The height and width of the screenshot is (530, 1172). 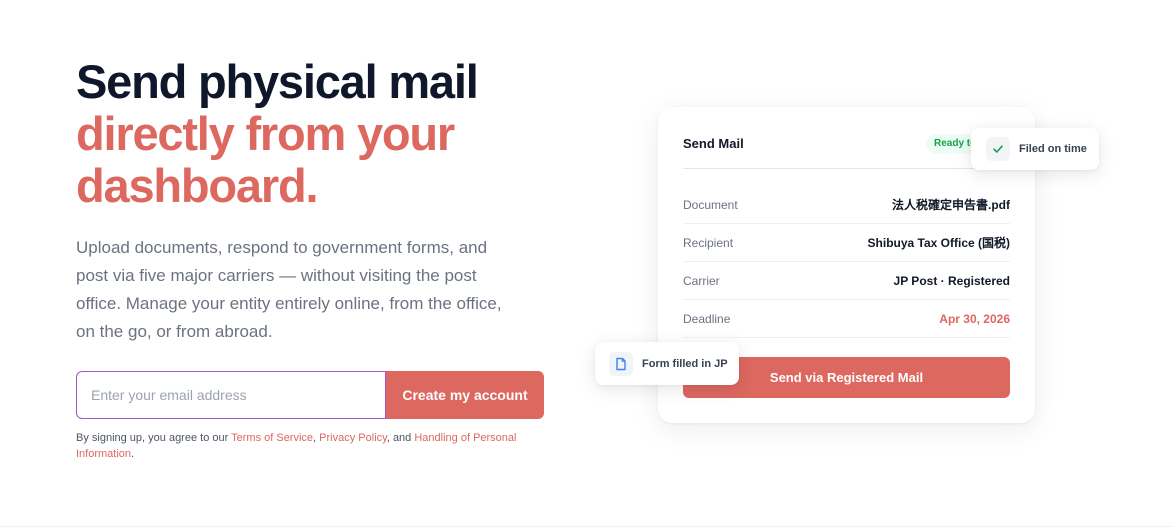 What do you see at coordinates (938, 243) in the screenshot?
I see `detail-value: Shibuya Tax Office (国税)` at bounding box center [938, 243].